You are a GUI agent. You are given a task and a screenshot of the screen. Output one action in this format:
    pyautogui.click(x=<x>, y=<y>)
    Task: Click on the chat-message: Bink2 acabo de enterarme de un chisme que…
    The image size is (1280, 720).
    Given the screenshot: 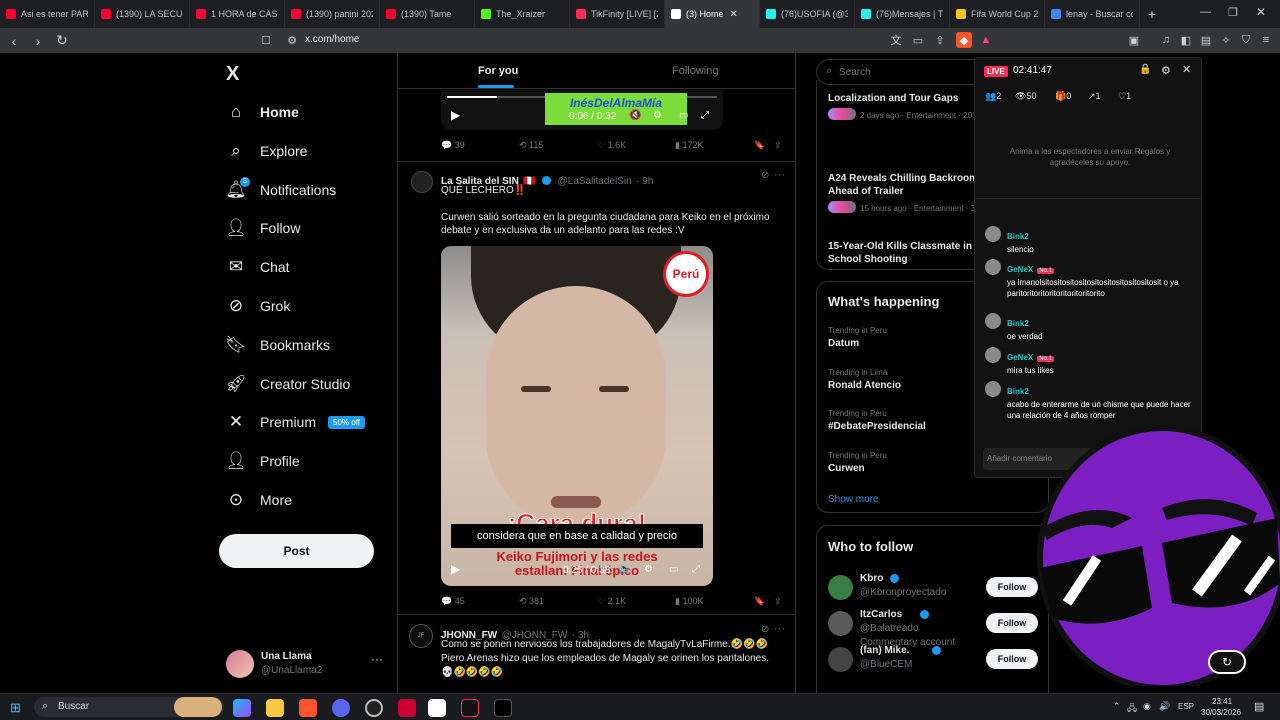 What is the action you would take?
    pyautogui.click(x=1090, y=401)
    